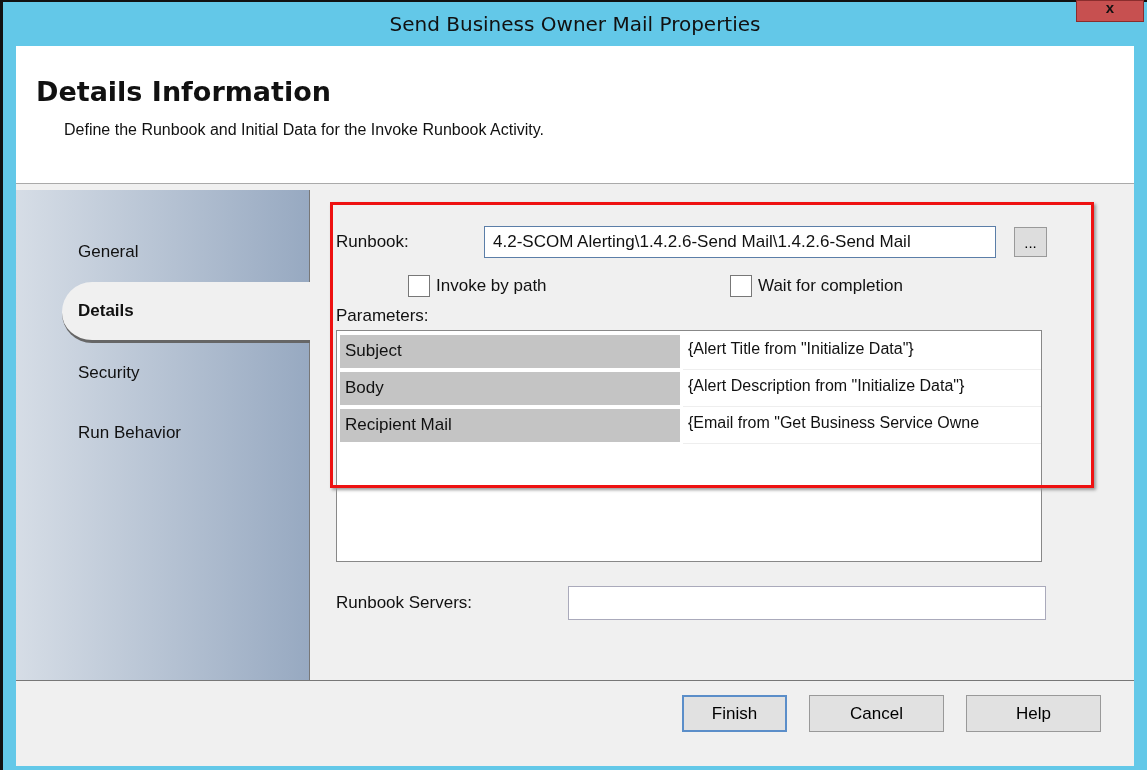 This screenshot has width=1147, height=770. I want to click on parameter-name: Body, so click(510, 388).